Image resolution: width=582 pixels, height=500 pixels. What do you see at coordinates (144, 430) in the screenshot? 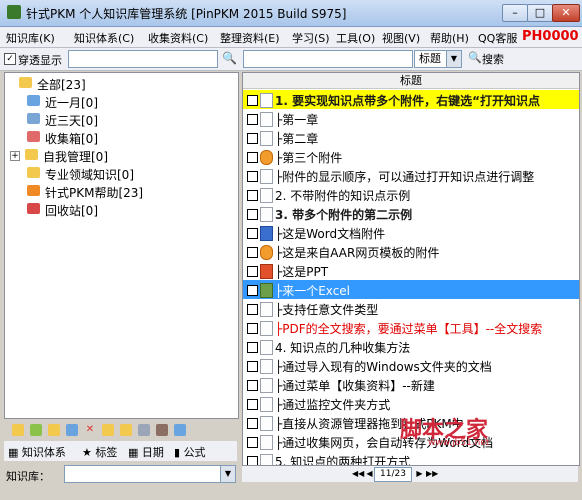
I see `export-icon` at bounding box center [144, 430].